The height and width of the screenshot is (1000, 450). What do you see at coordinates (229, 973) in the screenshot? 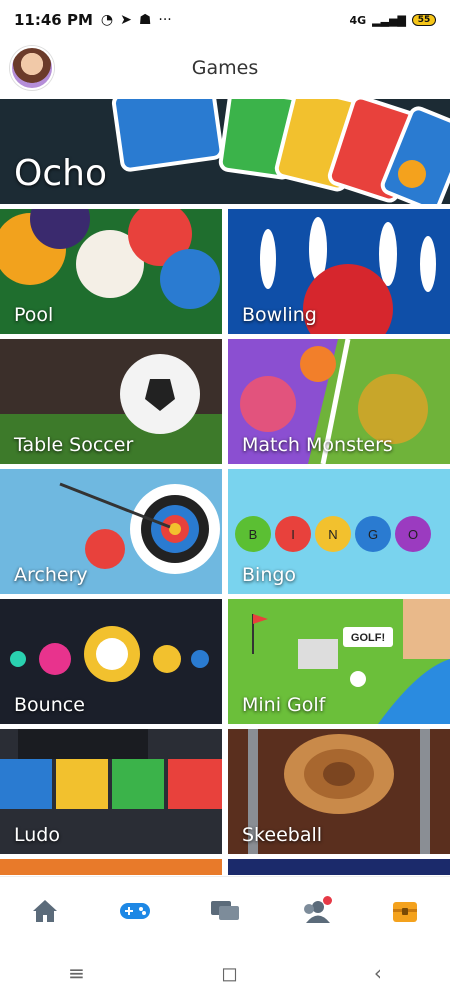
I see `home-button-icon: ◻` at bounding box center [229, 973].